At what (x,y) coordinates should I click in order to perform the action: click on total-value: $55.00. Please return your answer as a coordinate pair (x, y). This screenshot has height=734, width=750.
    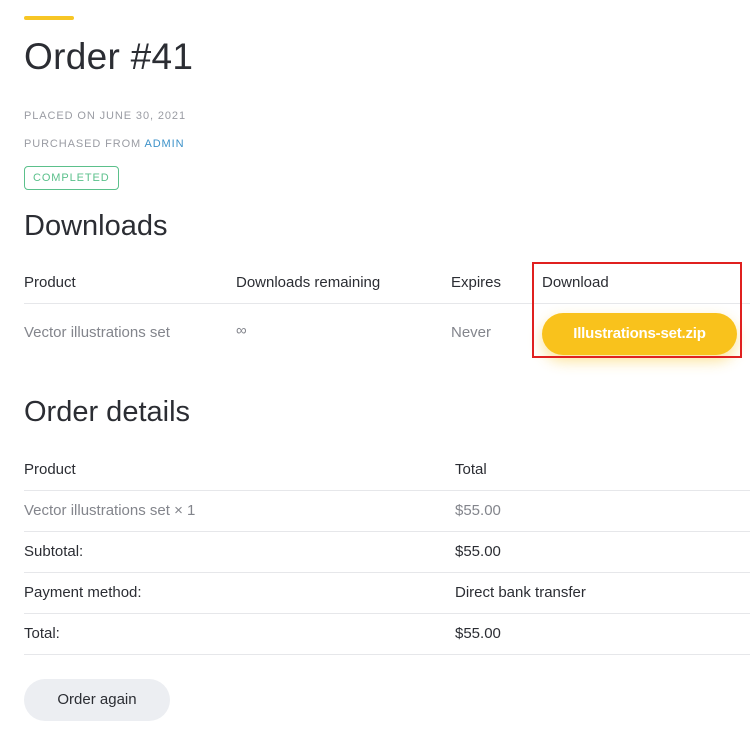
    Looking at the image, I should click on (478, 633).